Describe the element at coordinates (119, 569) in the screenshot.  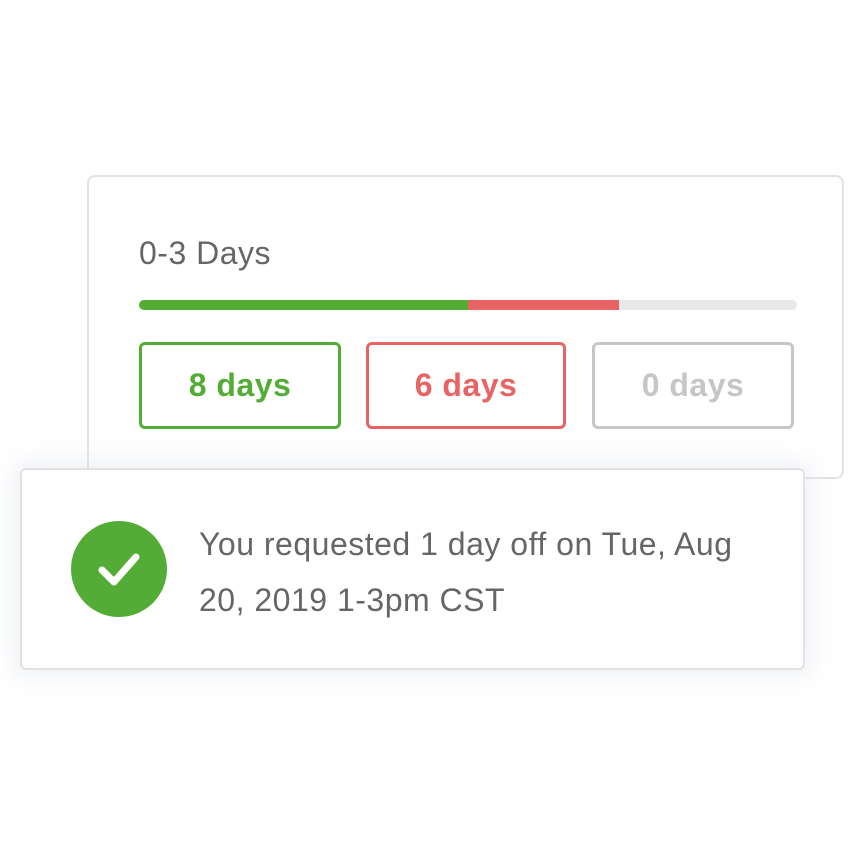
I see `checkmark-circle-icon` at that location.